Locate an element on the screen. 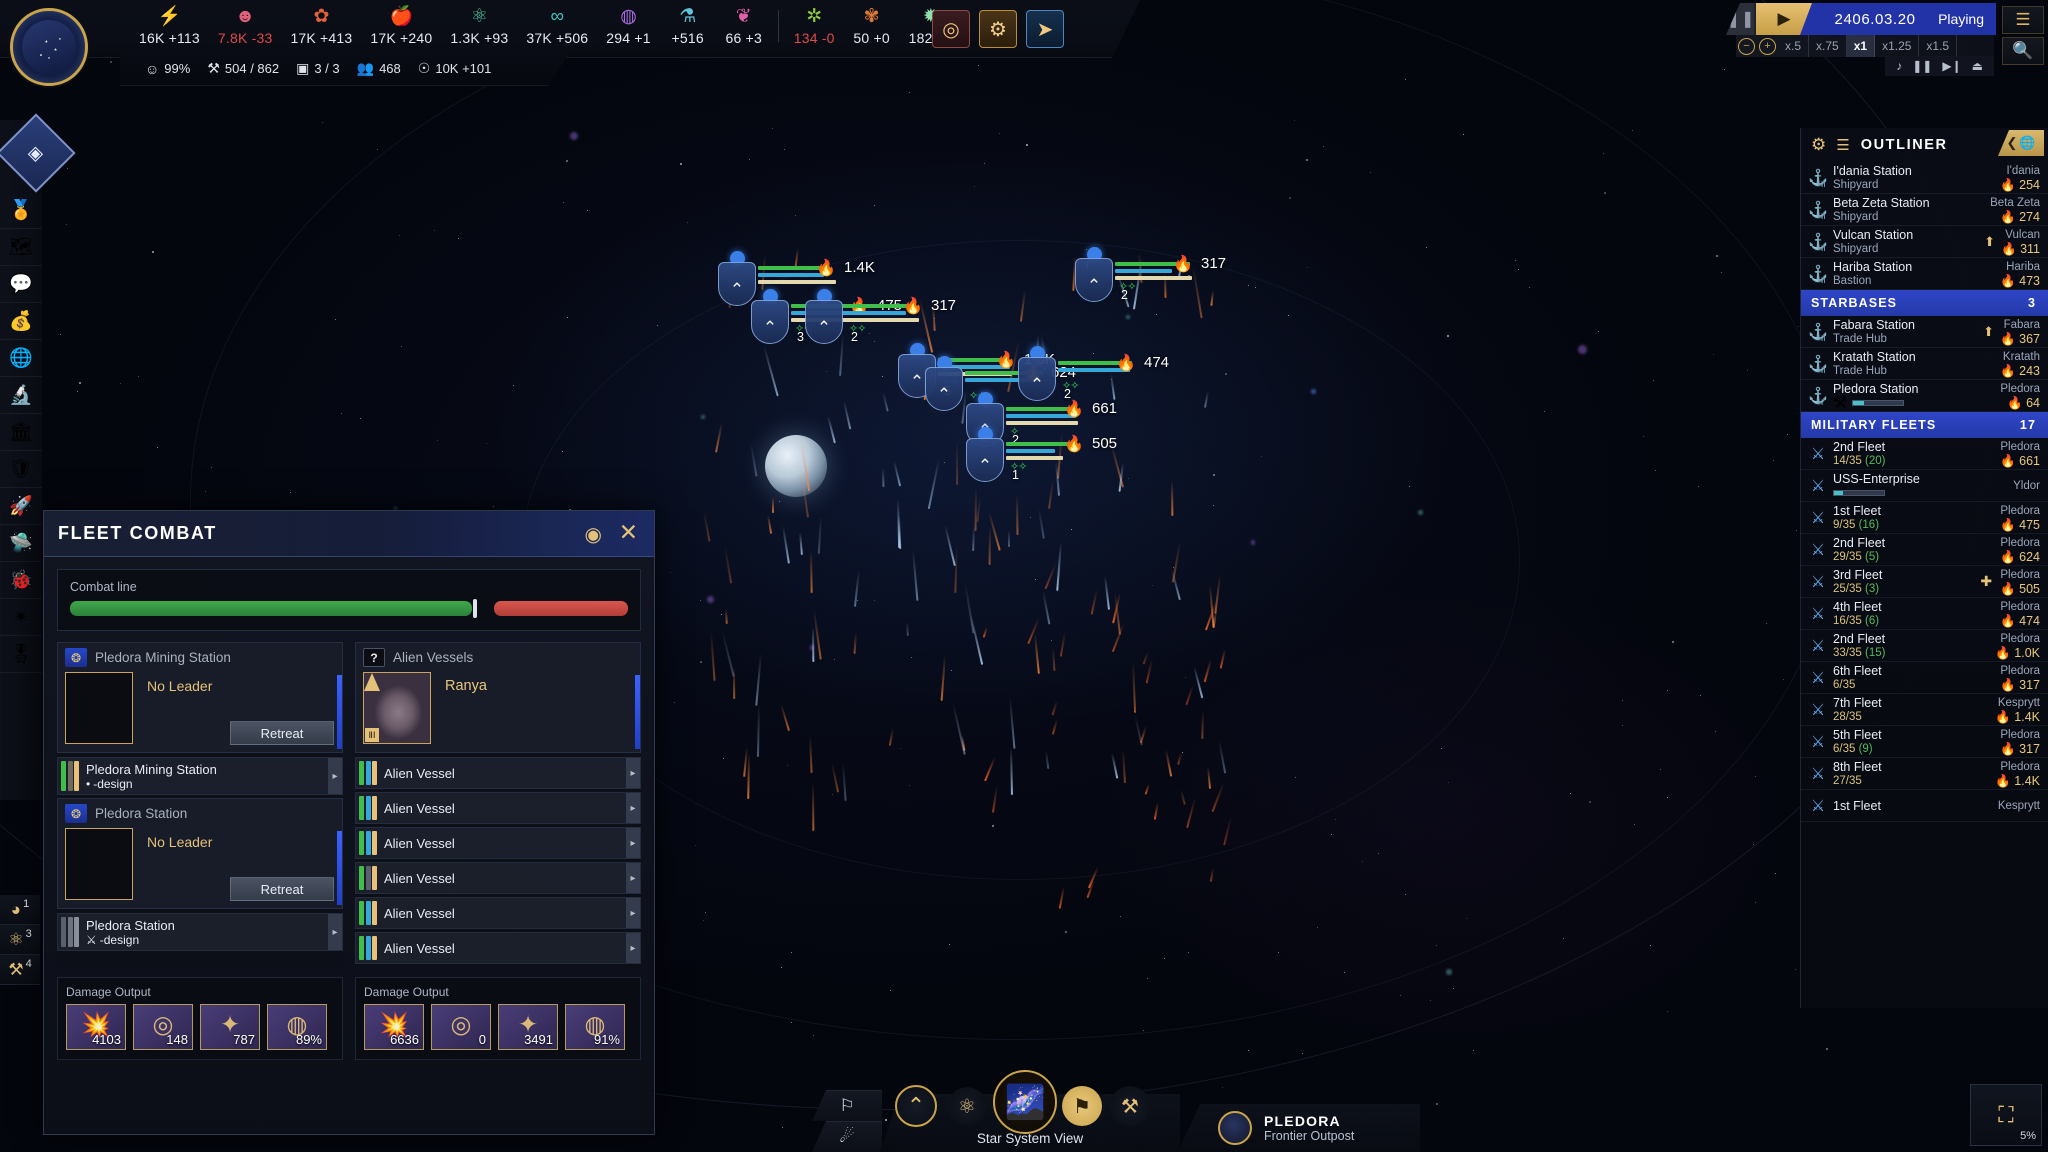 Image resolution: width=2048 pixels, height=1152 pixels. outliner-row: ⚔ 6th Fleet 6/35 Pledora 🔥 317 is located at coordinates (1924, 678).